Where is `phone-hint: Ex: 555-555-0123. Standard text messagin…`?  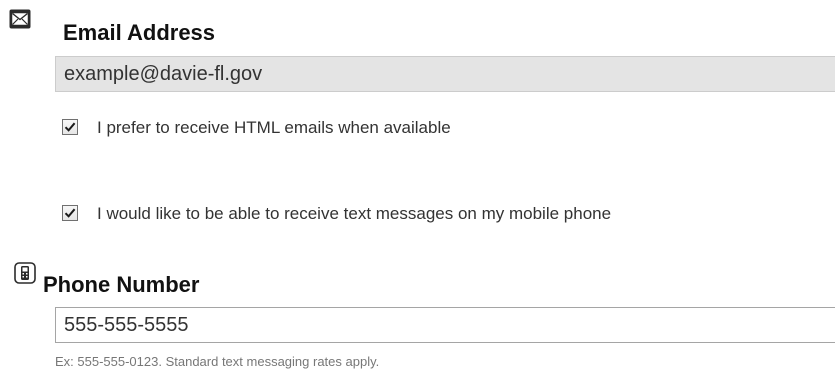 phone-hint: Ex: 555-555-0123. Standard text messagin… is located at coordinates (217, 361).